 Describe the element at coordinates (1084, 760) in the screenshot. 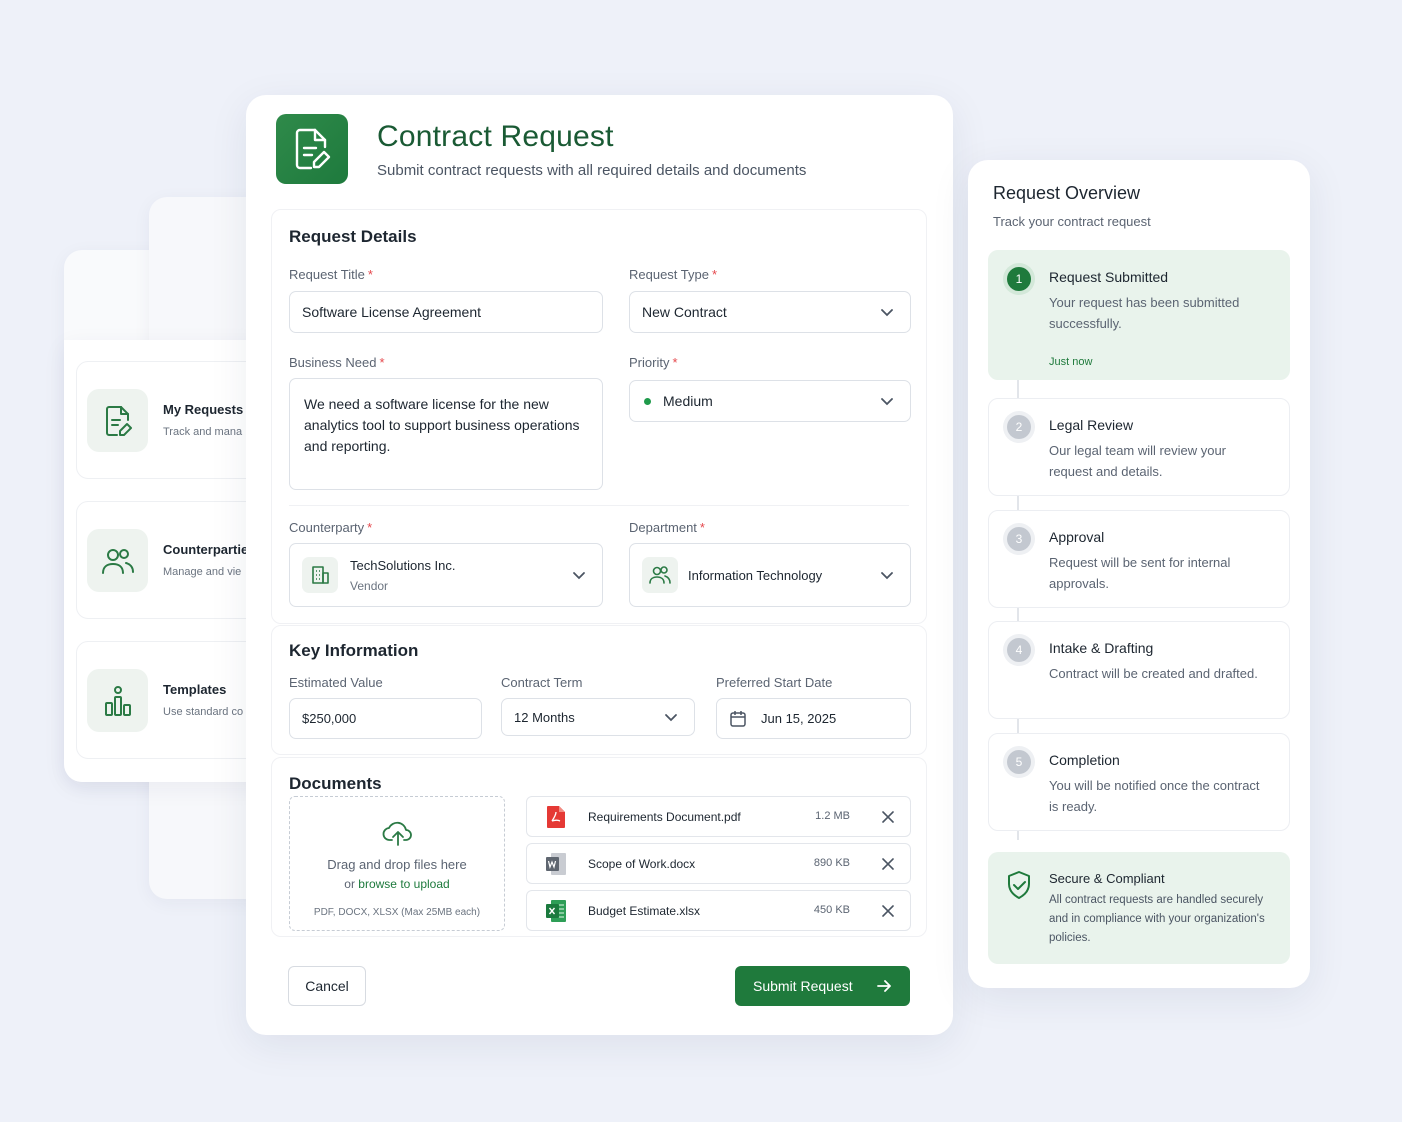

I see `step-title: Completion` at that location.